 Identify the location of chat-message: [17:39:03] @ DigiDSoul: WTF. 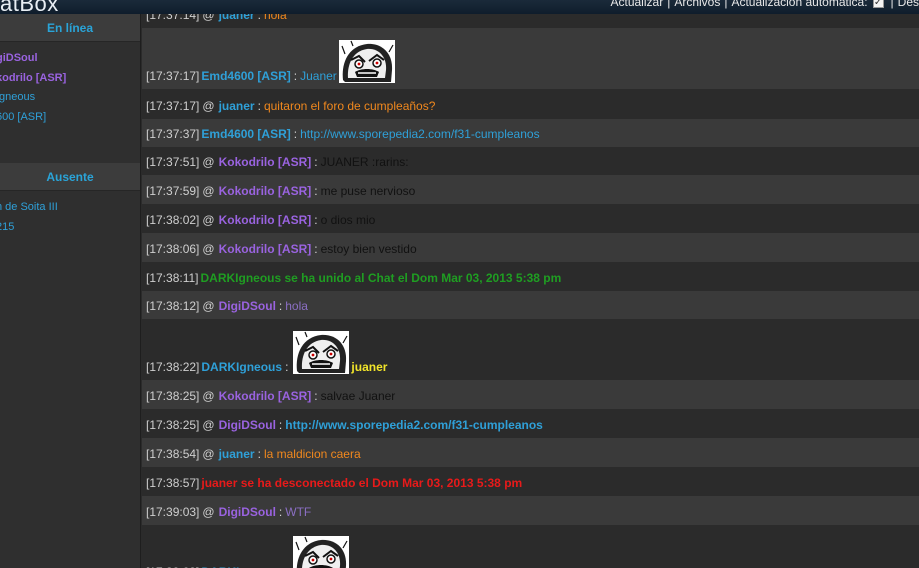
(530, 510).